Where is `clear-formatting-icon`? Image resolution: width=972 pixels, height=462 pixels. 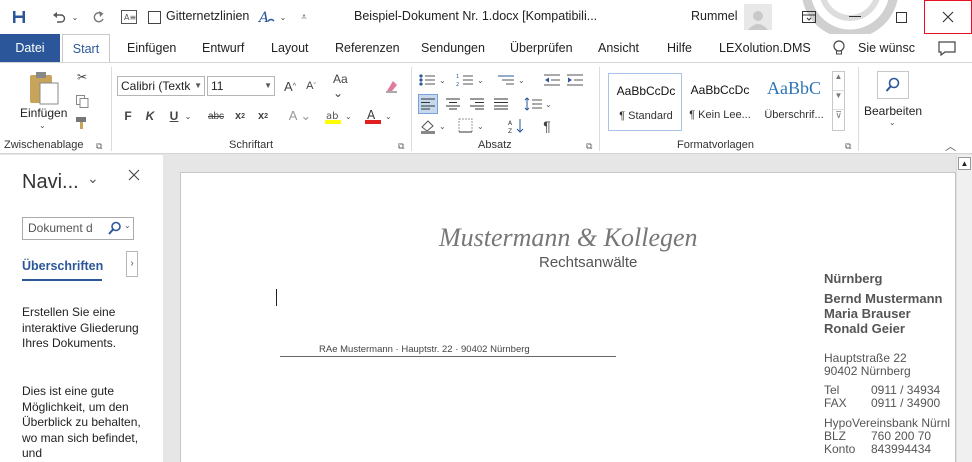
clear-formatting-icon is located at coordinates (391, 86).